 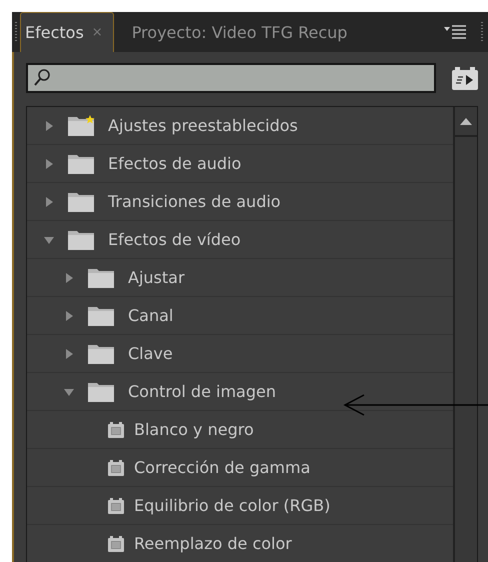 I want to click on tree-item-label: Corrección de gamma, so click(x=222, y=467).